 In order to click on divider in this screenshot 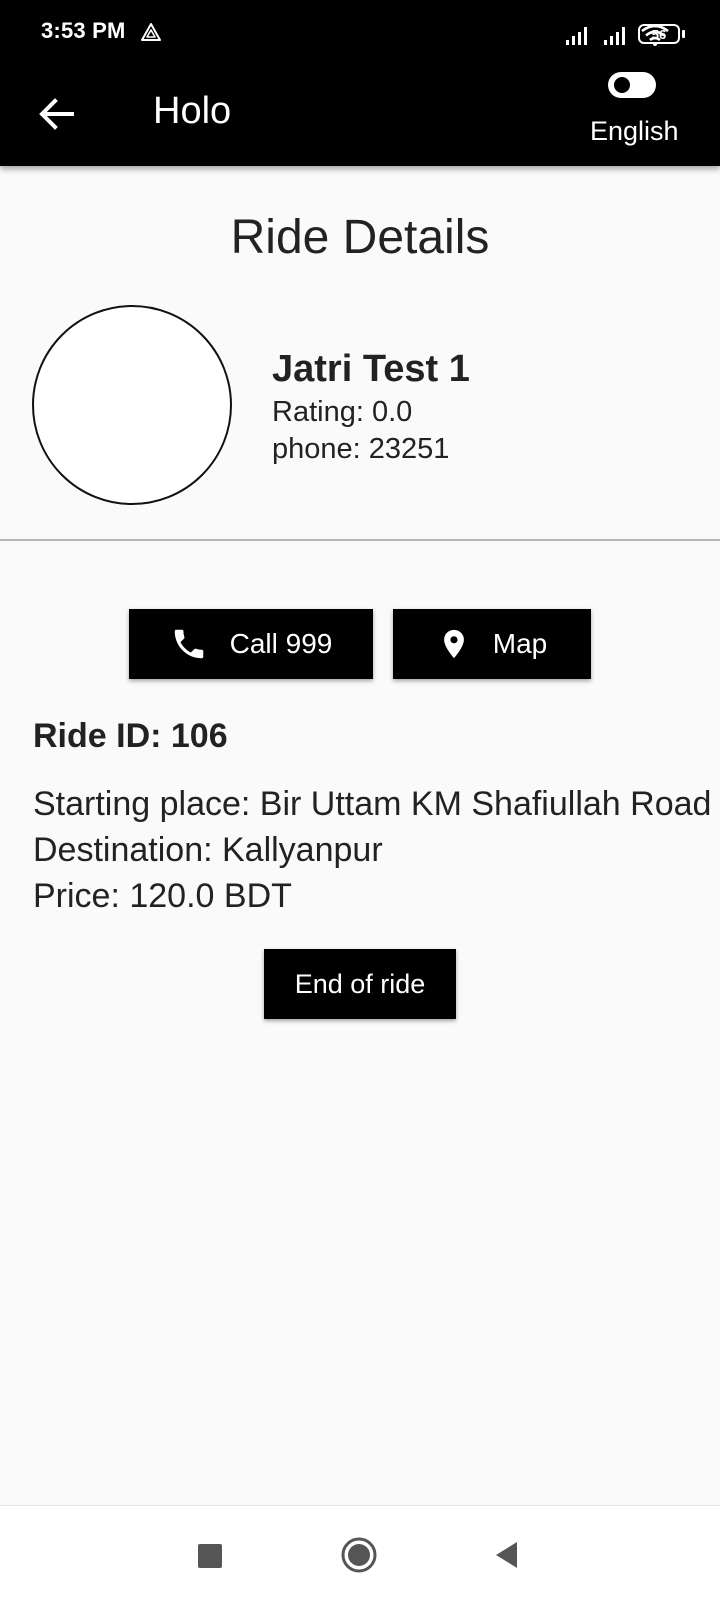, I will do `click(360, 540)`.